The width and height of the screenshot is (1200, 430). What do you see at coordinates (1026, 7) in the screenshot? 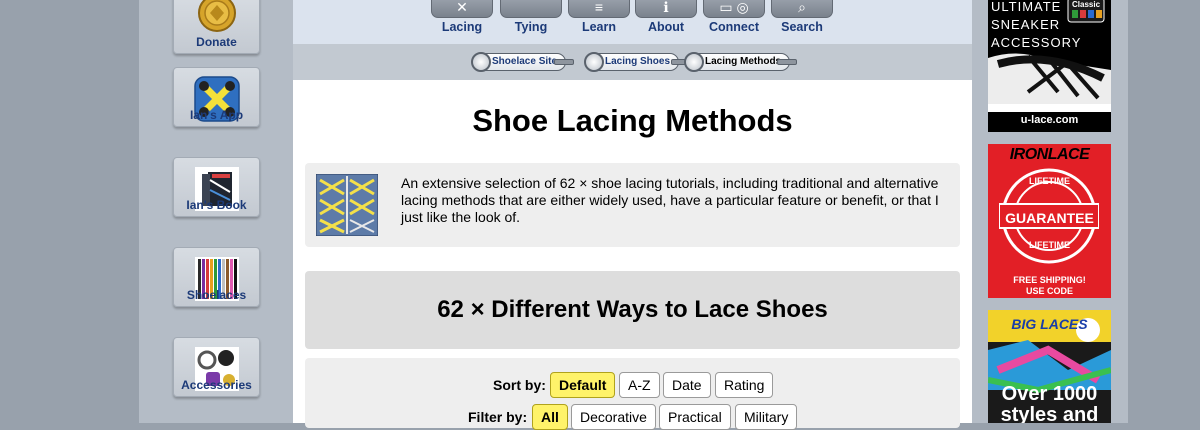
I see `ad-line: ULTIMATE` at bounding box center [1026, 7].